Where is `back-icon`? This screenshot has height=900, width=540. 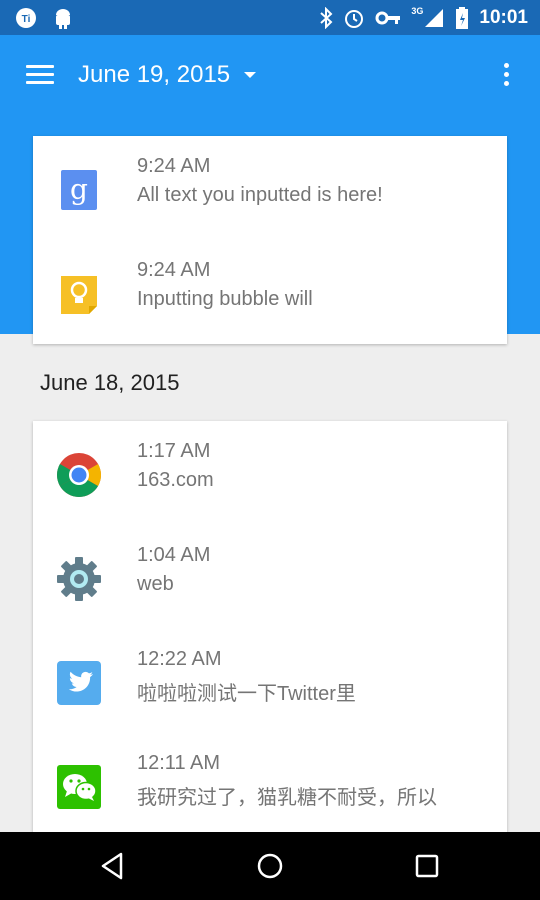 back-icon is located at coordinates (113, 866).